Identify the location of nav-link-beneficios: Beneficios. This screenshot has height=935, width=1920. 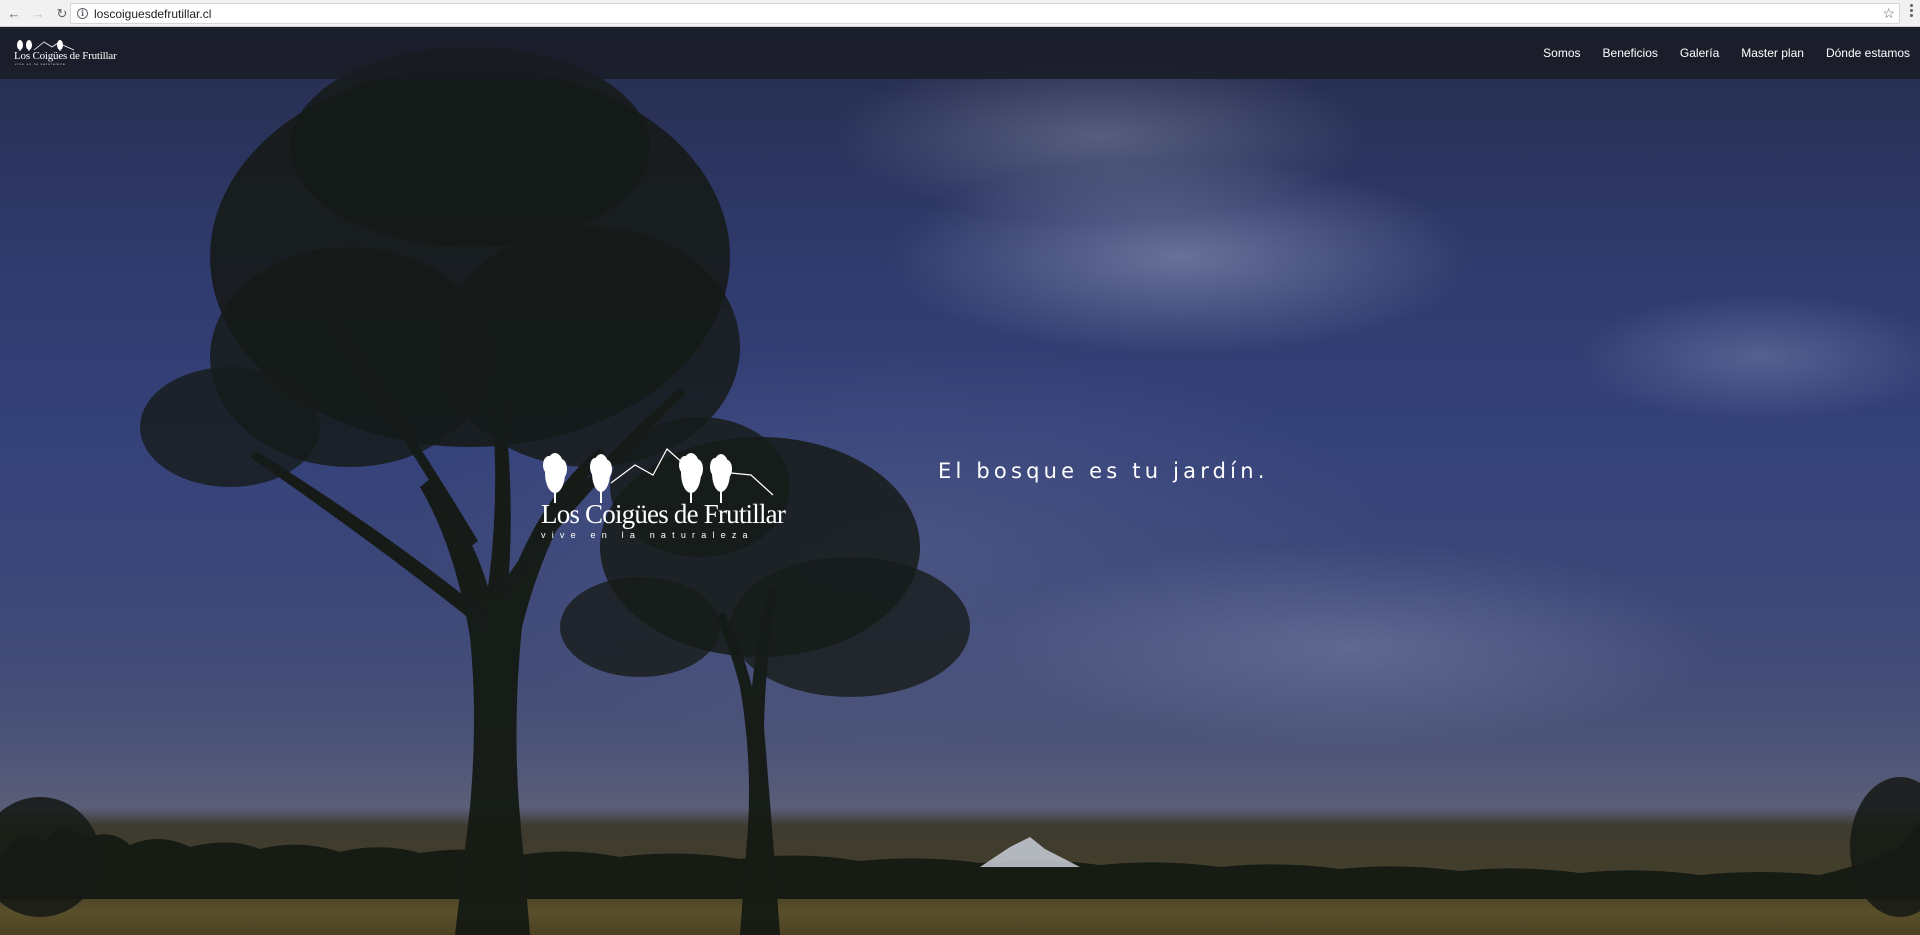
(1630, 53).